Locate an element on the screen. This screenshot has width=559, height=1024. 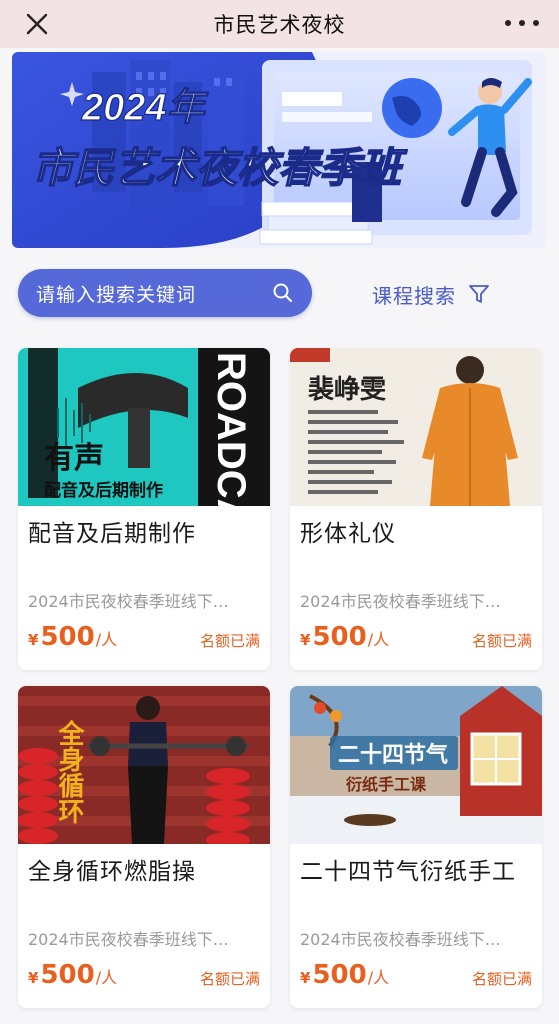
thumb-sub-text: 衍纸手工课 is located at coordinates (386, 784).